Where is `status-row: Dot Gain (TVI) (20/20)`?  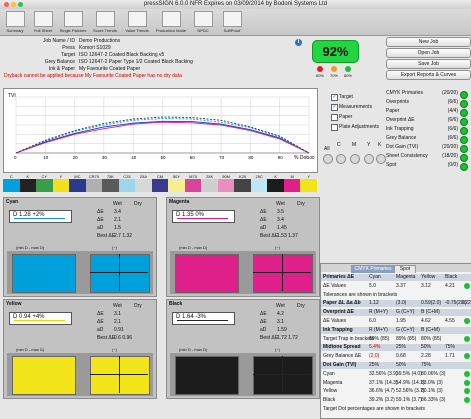 status-row: Dot Gain (TVI) (20/20) is located at coordinates (427, 148).